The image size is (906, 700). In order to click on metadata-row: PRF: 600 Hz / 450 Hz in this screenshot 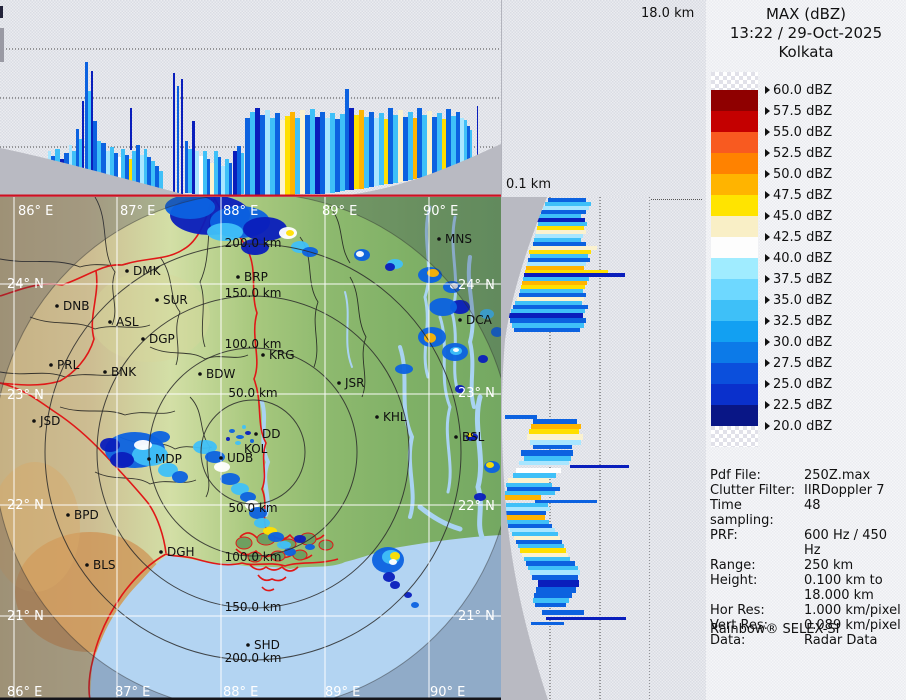, I will do `click(807, 543)`.